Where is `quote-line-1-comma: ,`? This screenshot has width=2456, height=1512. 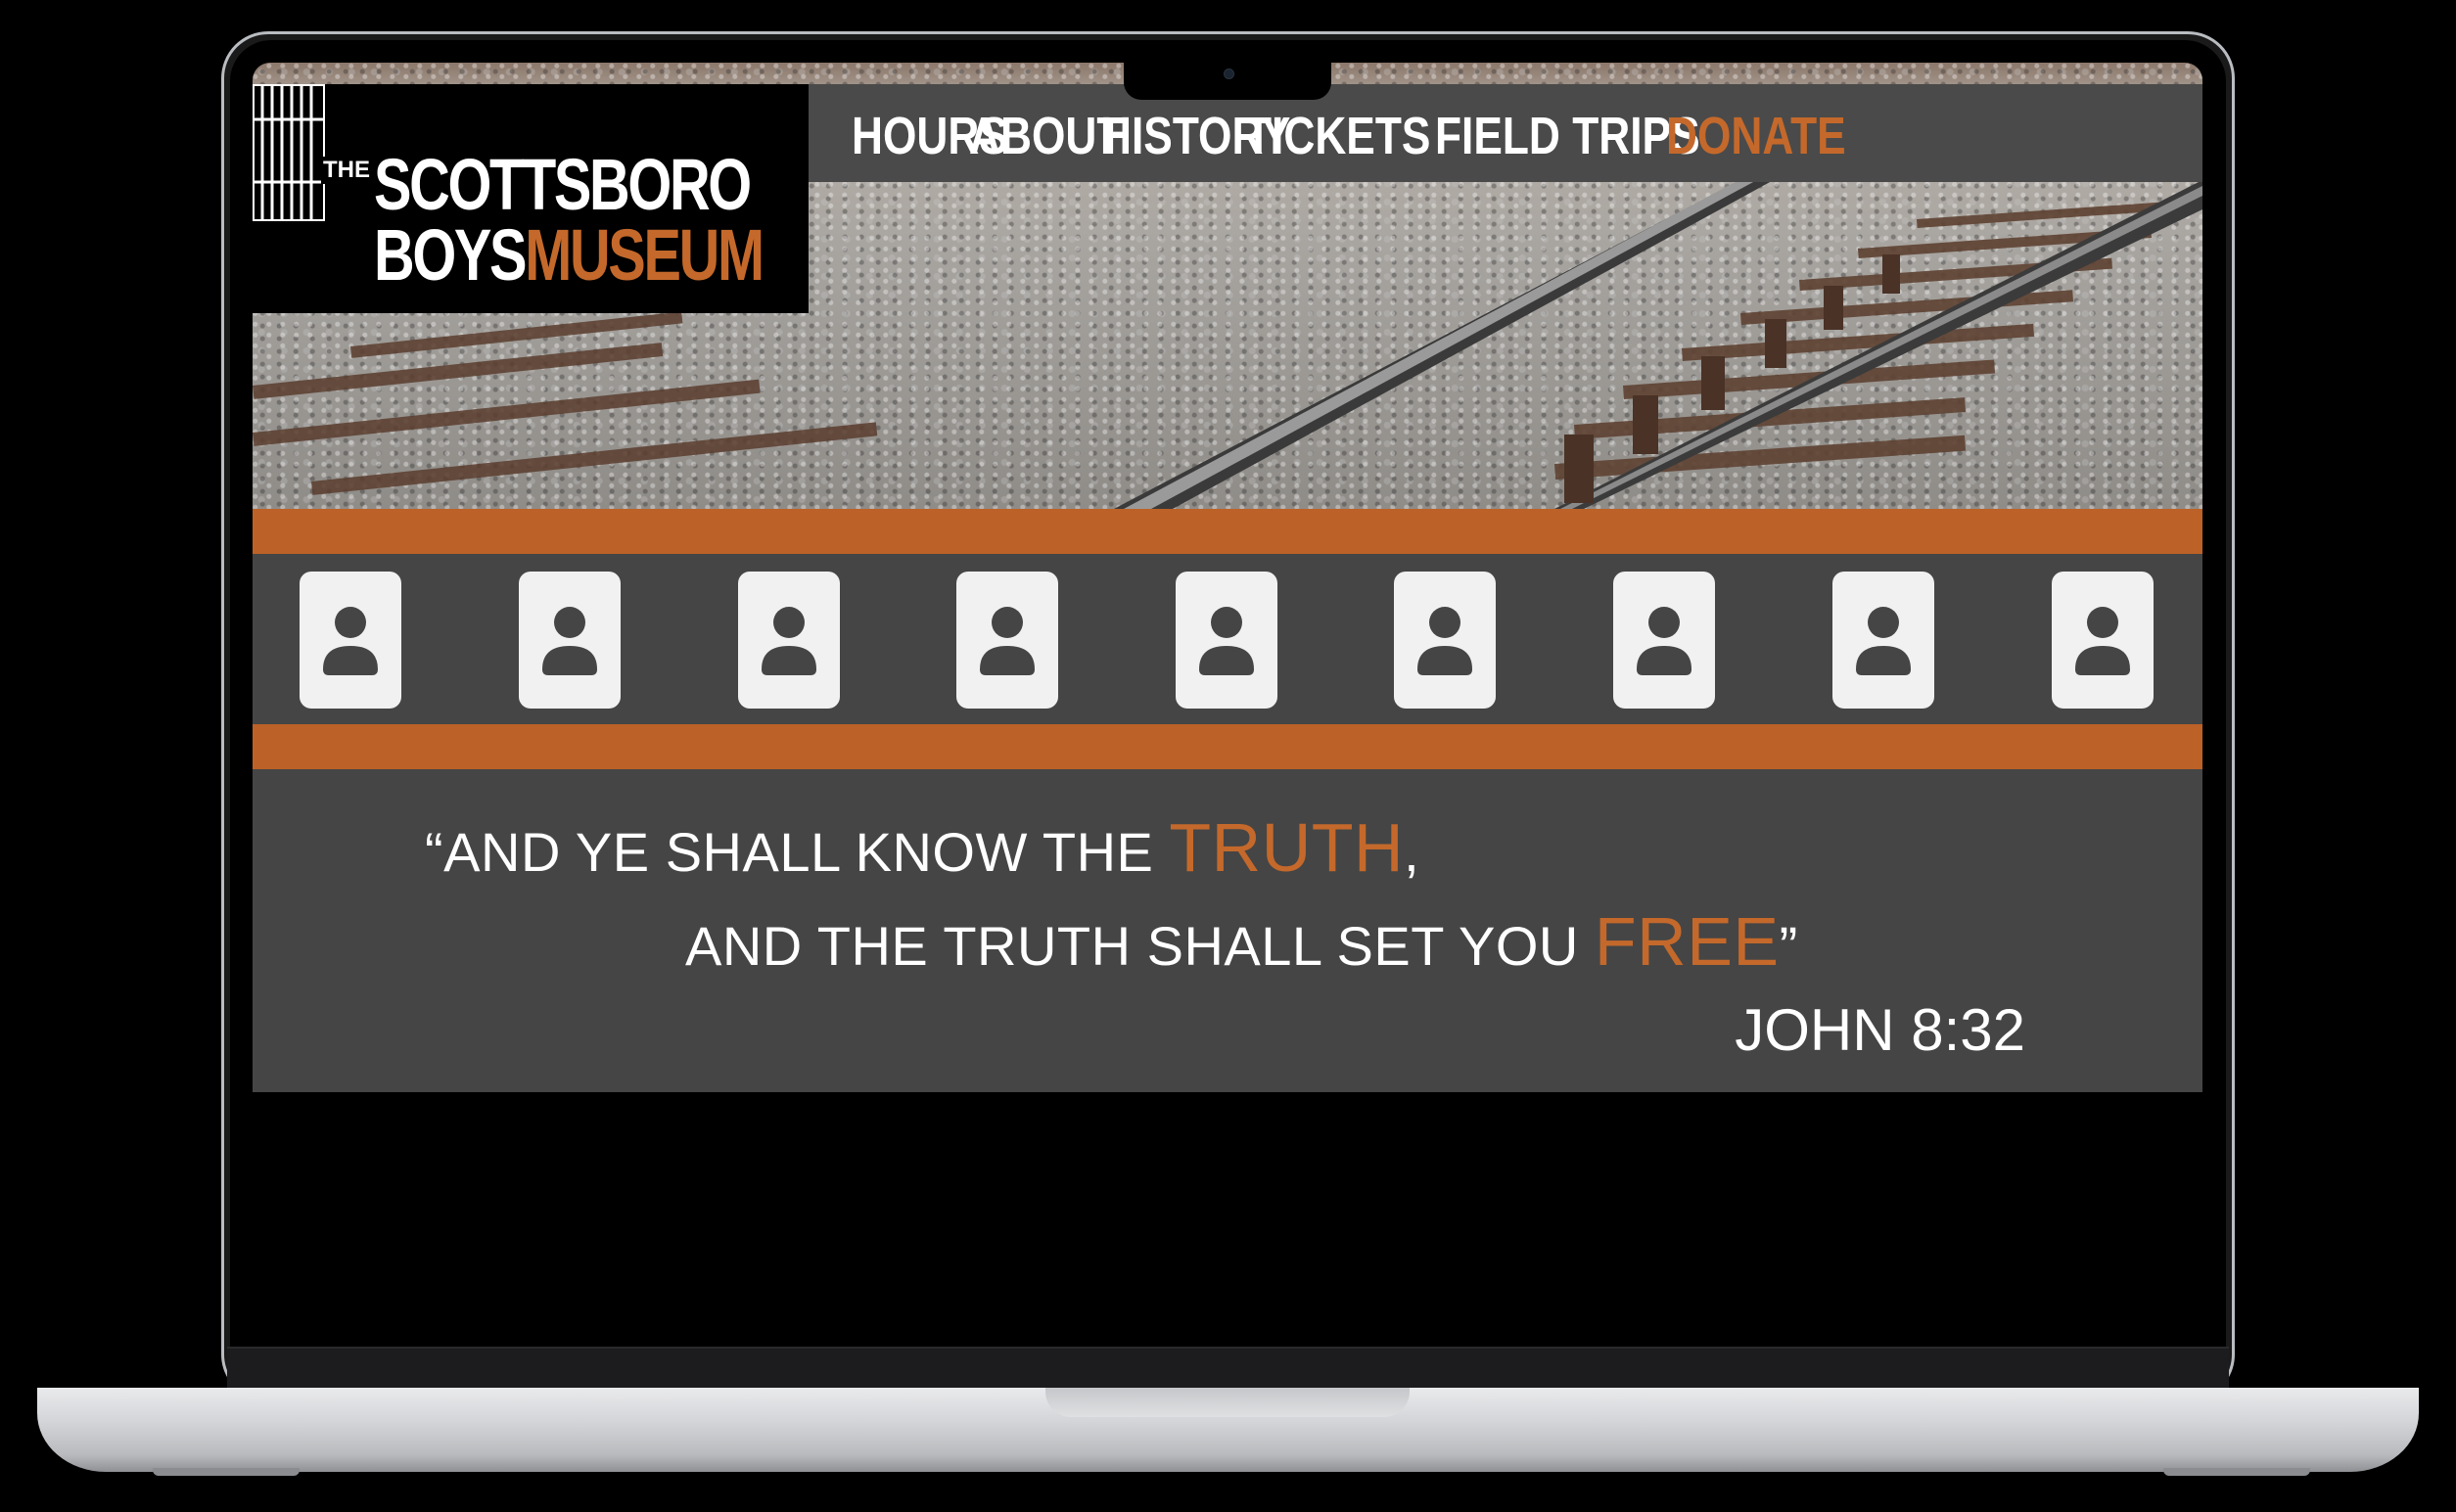
quote-line-1-comma: , is located at coordinates (1412, 852).